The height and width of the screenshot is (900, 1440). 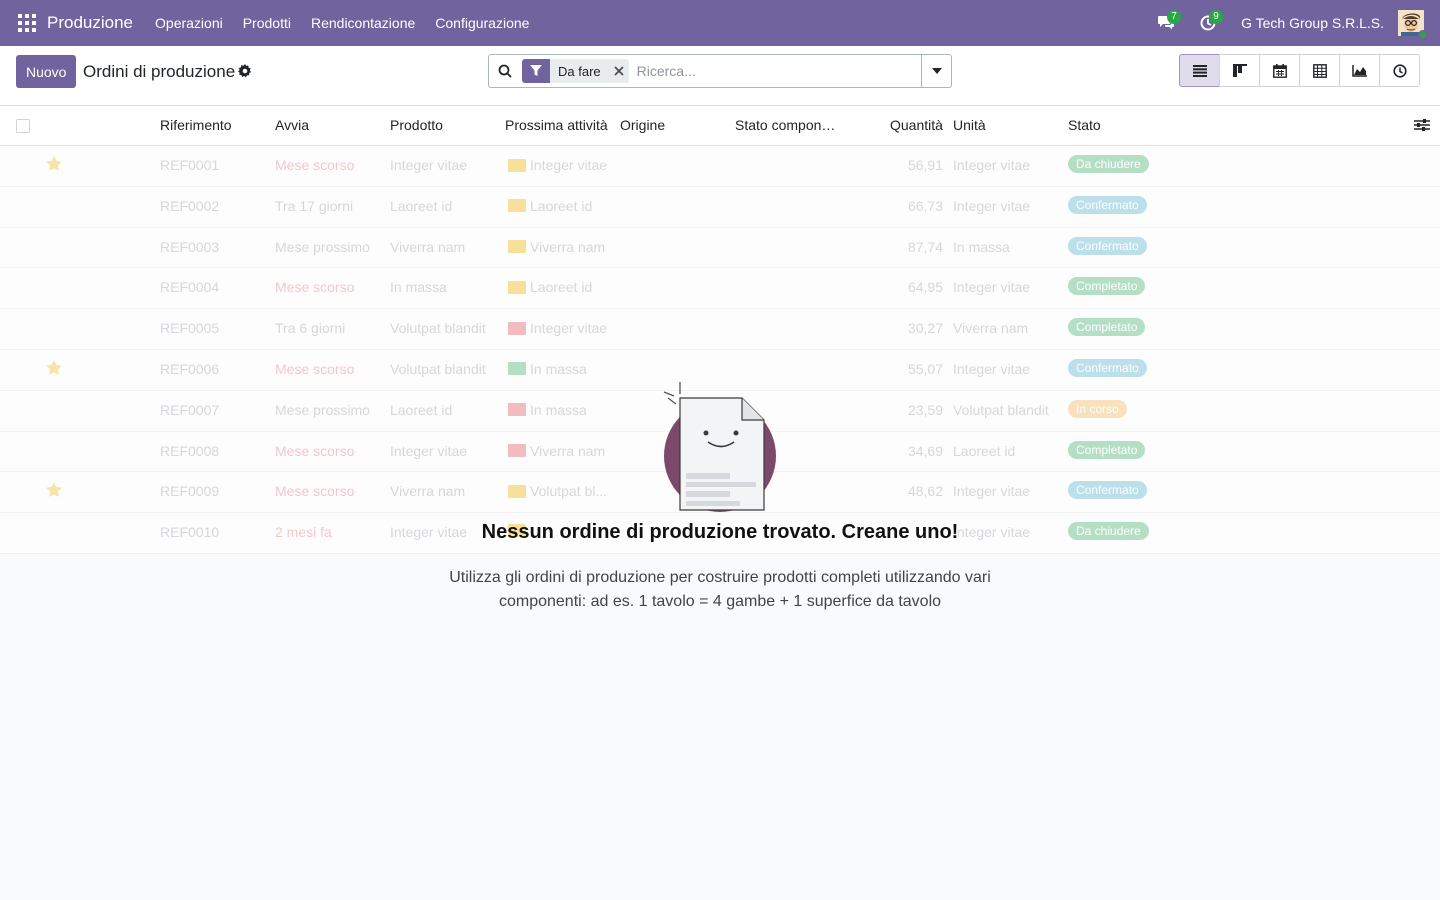 What do you see at coordinates (90, 23) in the screenshot?
I see `app-brand: Produzione` at bounding box center [90, 23].